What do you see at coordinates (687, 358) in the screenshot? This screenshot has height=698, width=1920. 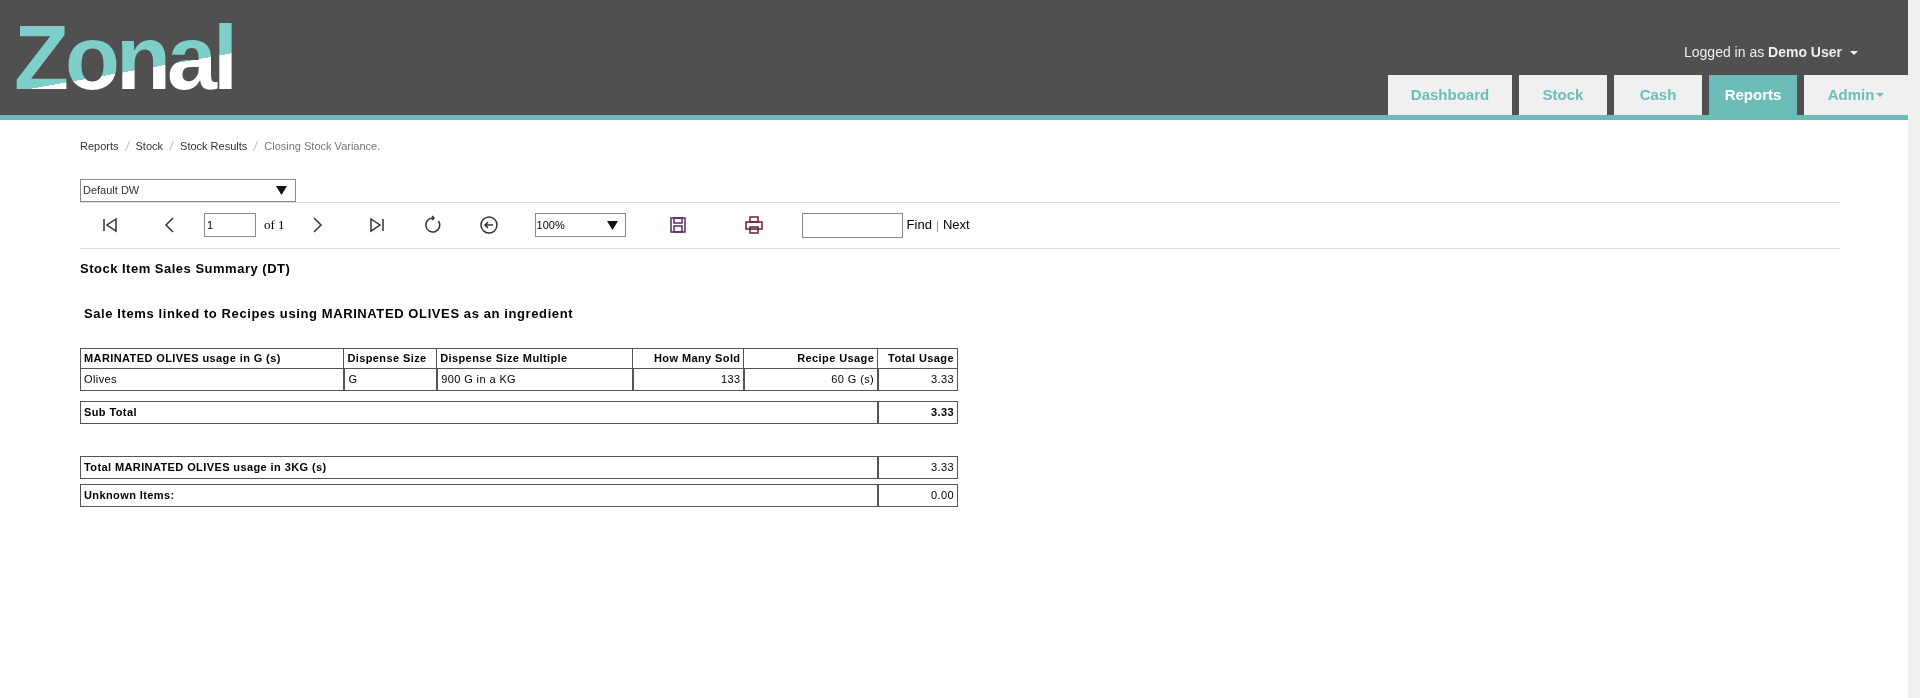 I see `column-header: How Many Sold` at bounding box center [687, 358].